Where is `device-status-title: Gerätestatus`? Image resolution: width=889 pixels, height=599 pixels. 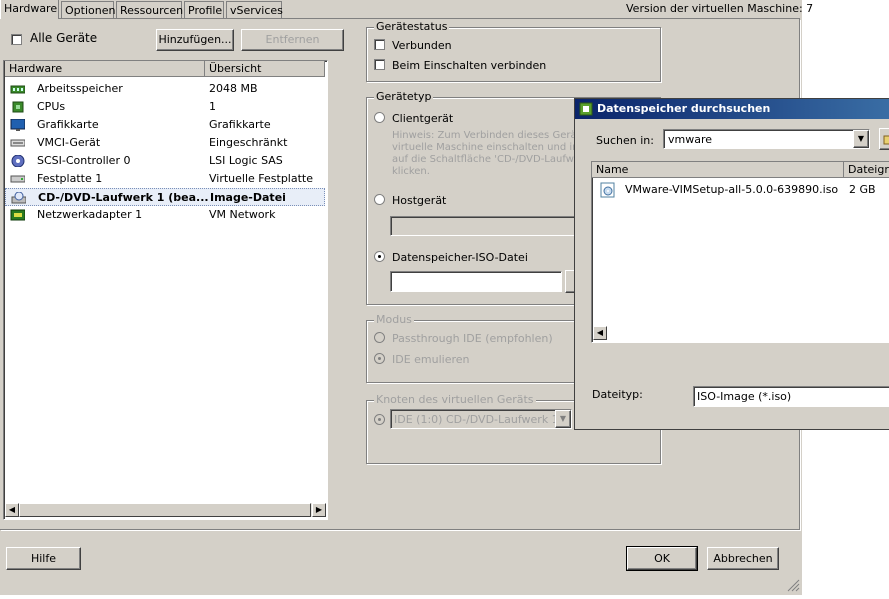 device-status-title: Gerätestatus is located at coordinates (412, 26).